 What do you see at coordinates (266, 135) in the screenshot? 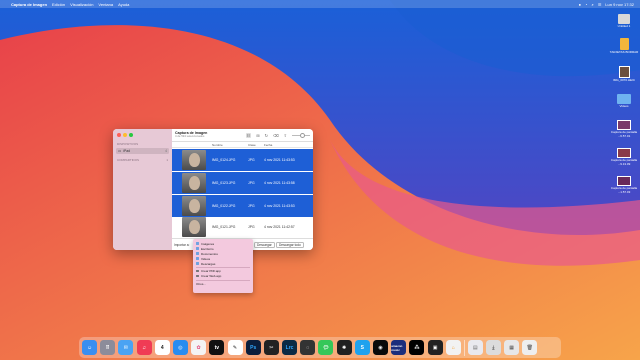
I see `rotate-icon: ↻` at bounding box center [266, 135].